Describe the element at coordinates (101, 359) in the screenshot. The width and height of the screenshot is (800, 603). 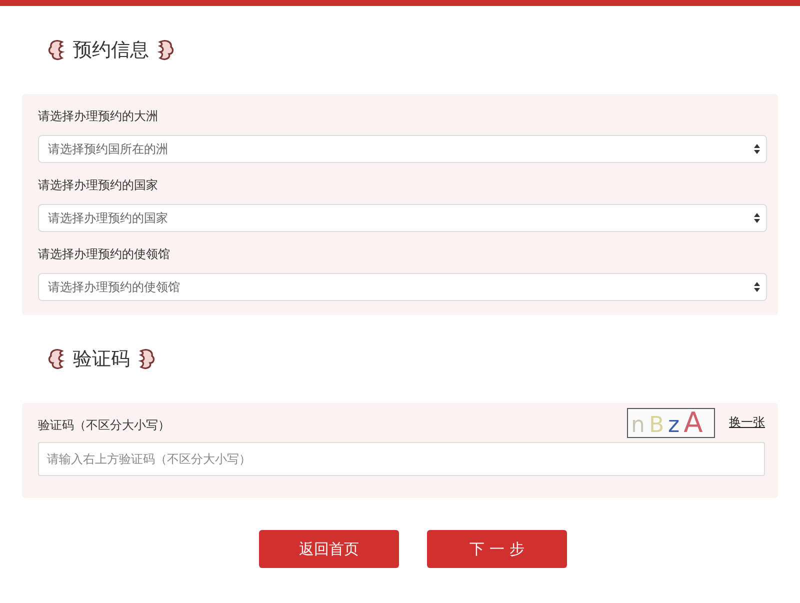
I see `section-title: 验证码` at that location.